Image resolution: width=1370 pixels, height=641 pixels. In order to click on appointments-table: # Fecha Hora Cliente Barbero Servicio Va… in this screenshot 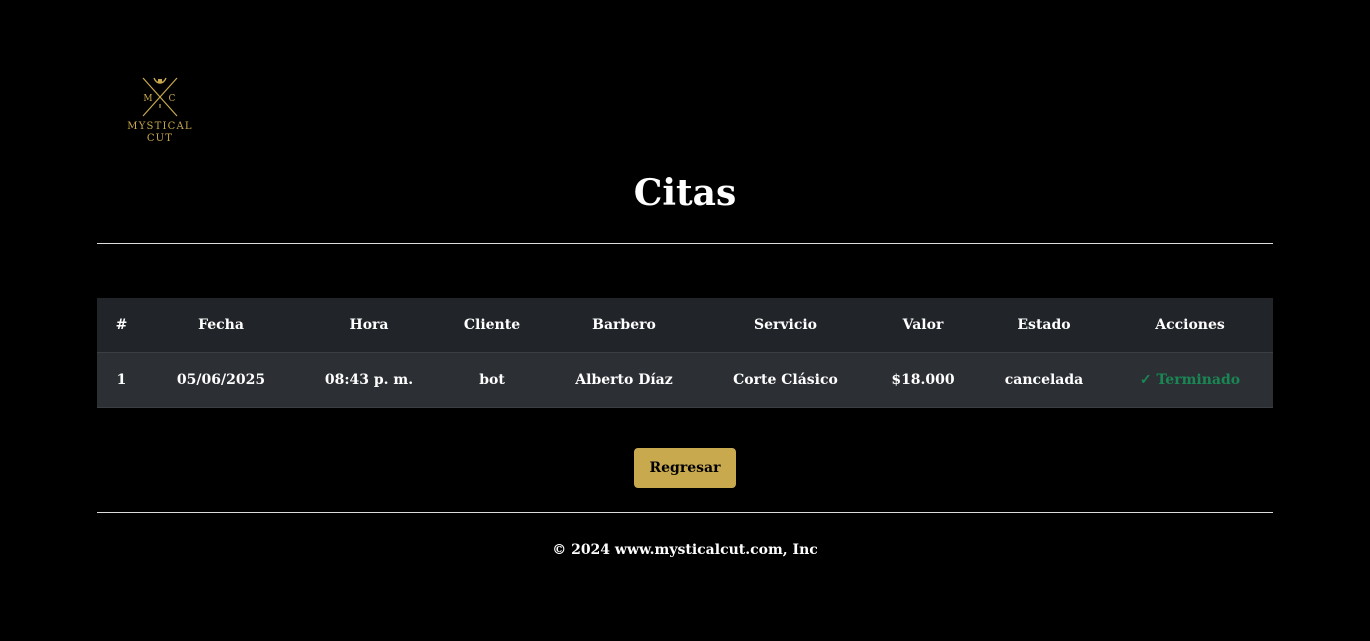, I will do `click(685, 353)`.